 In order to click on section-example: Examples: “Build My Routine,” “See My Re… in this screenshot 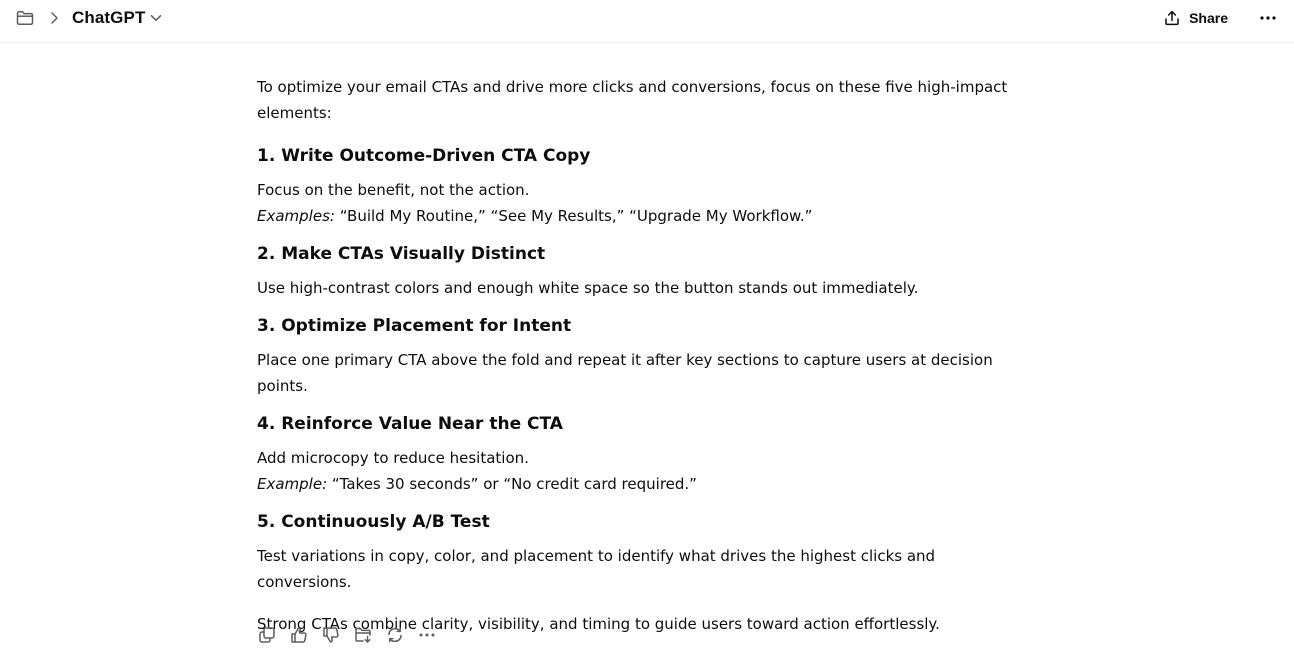, I will do `click(637, 216)`.